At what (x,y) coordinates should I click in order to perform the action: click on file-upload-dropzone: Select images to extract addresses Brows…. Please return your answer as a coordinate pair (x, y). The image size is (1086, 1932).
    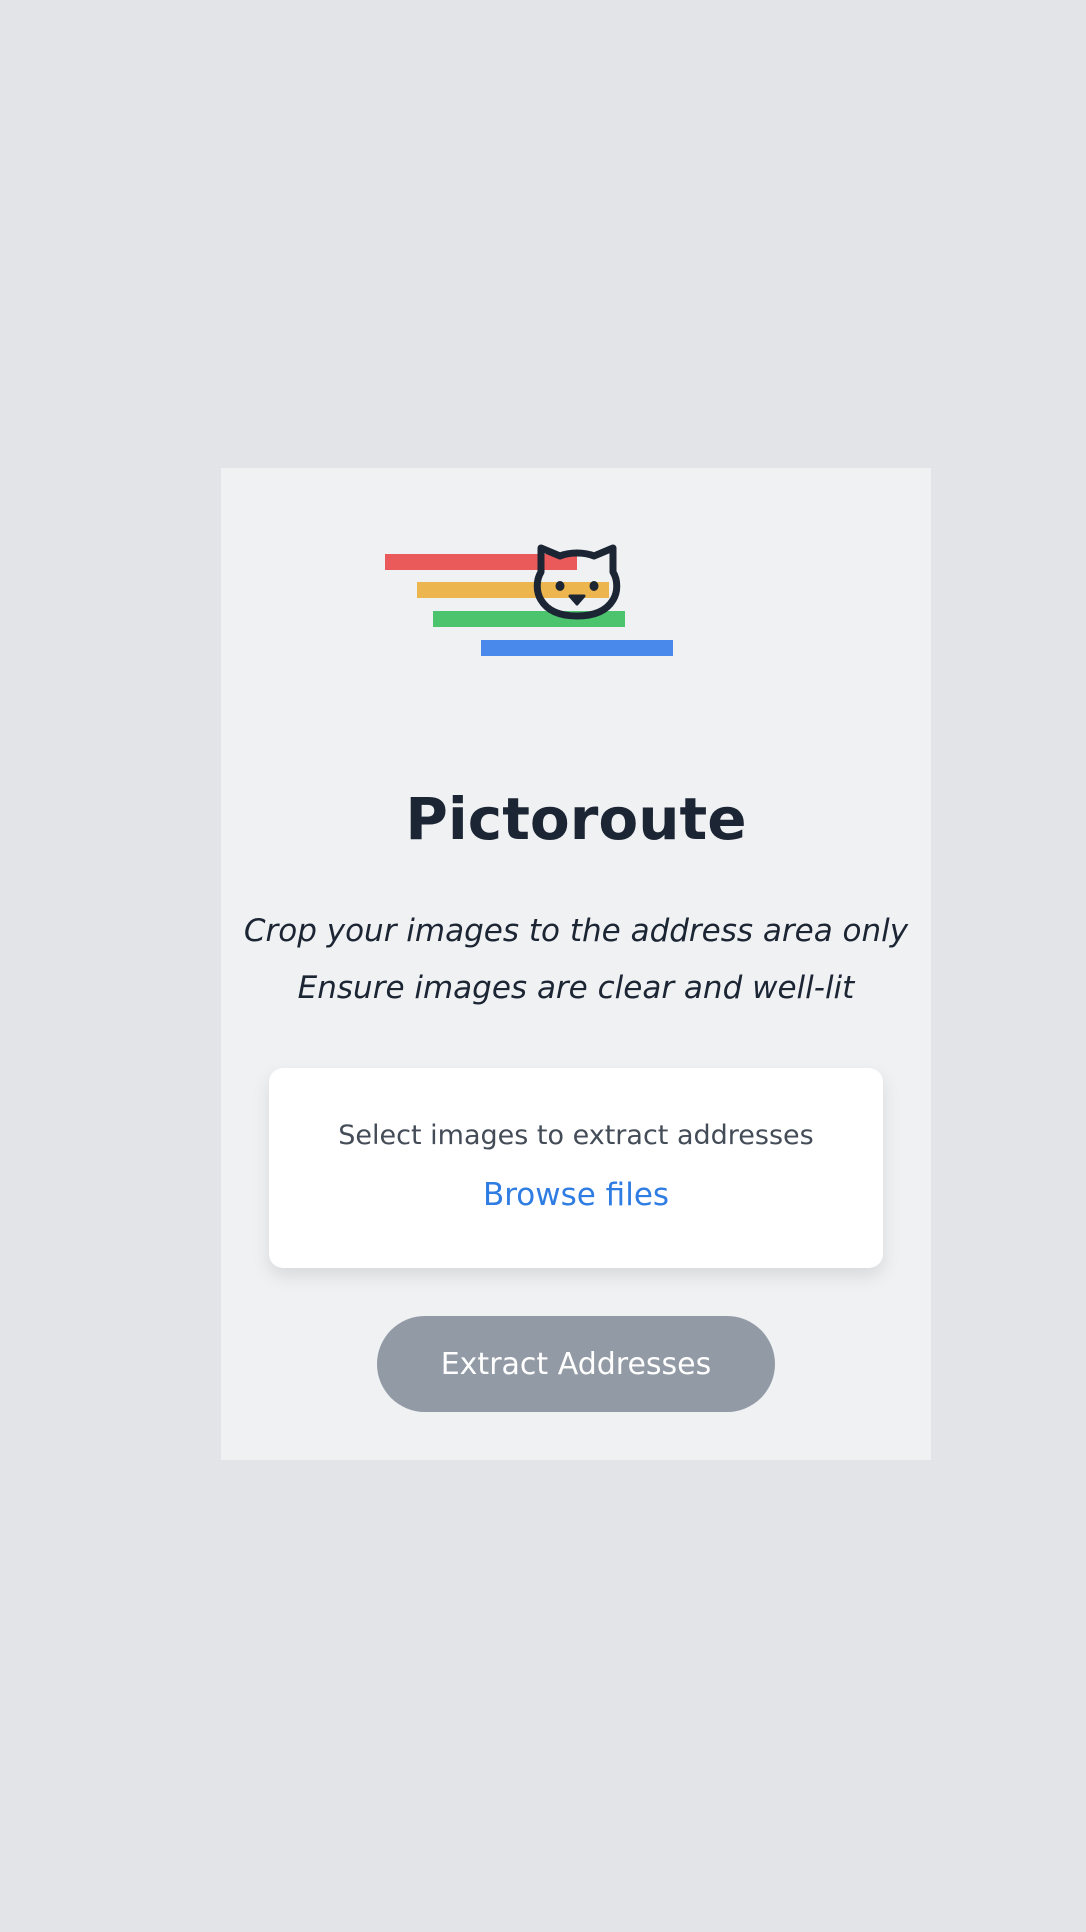
    Looking at the image, I should click on (576, 1168).